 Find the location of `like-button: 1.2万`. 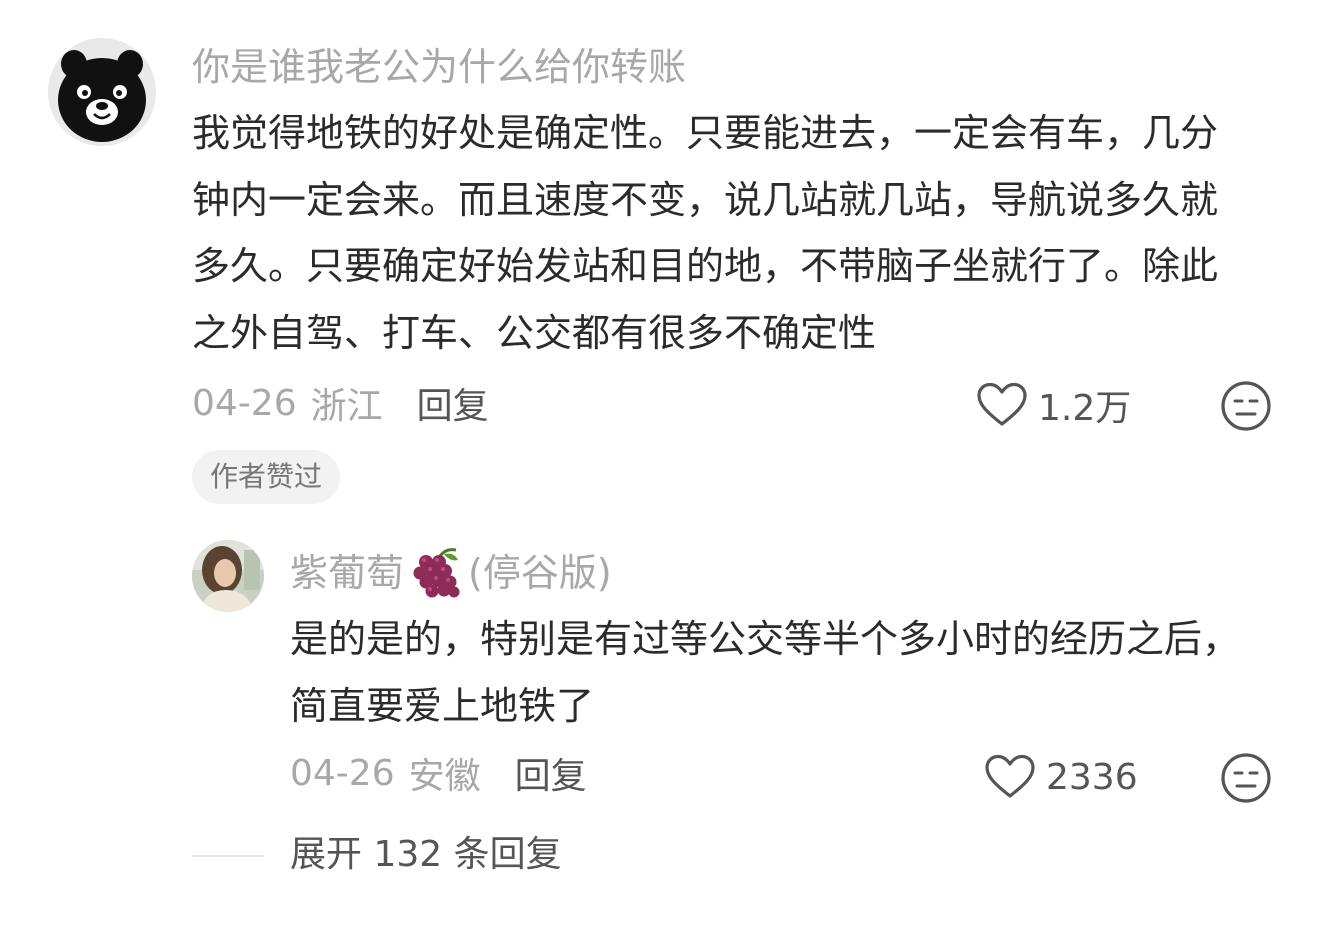

like-button: 1.2万 is located at coordinates (1053, 405).